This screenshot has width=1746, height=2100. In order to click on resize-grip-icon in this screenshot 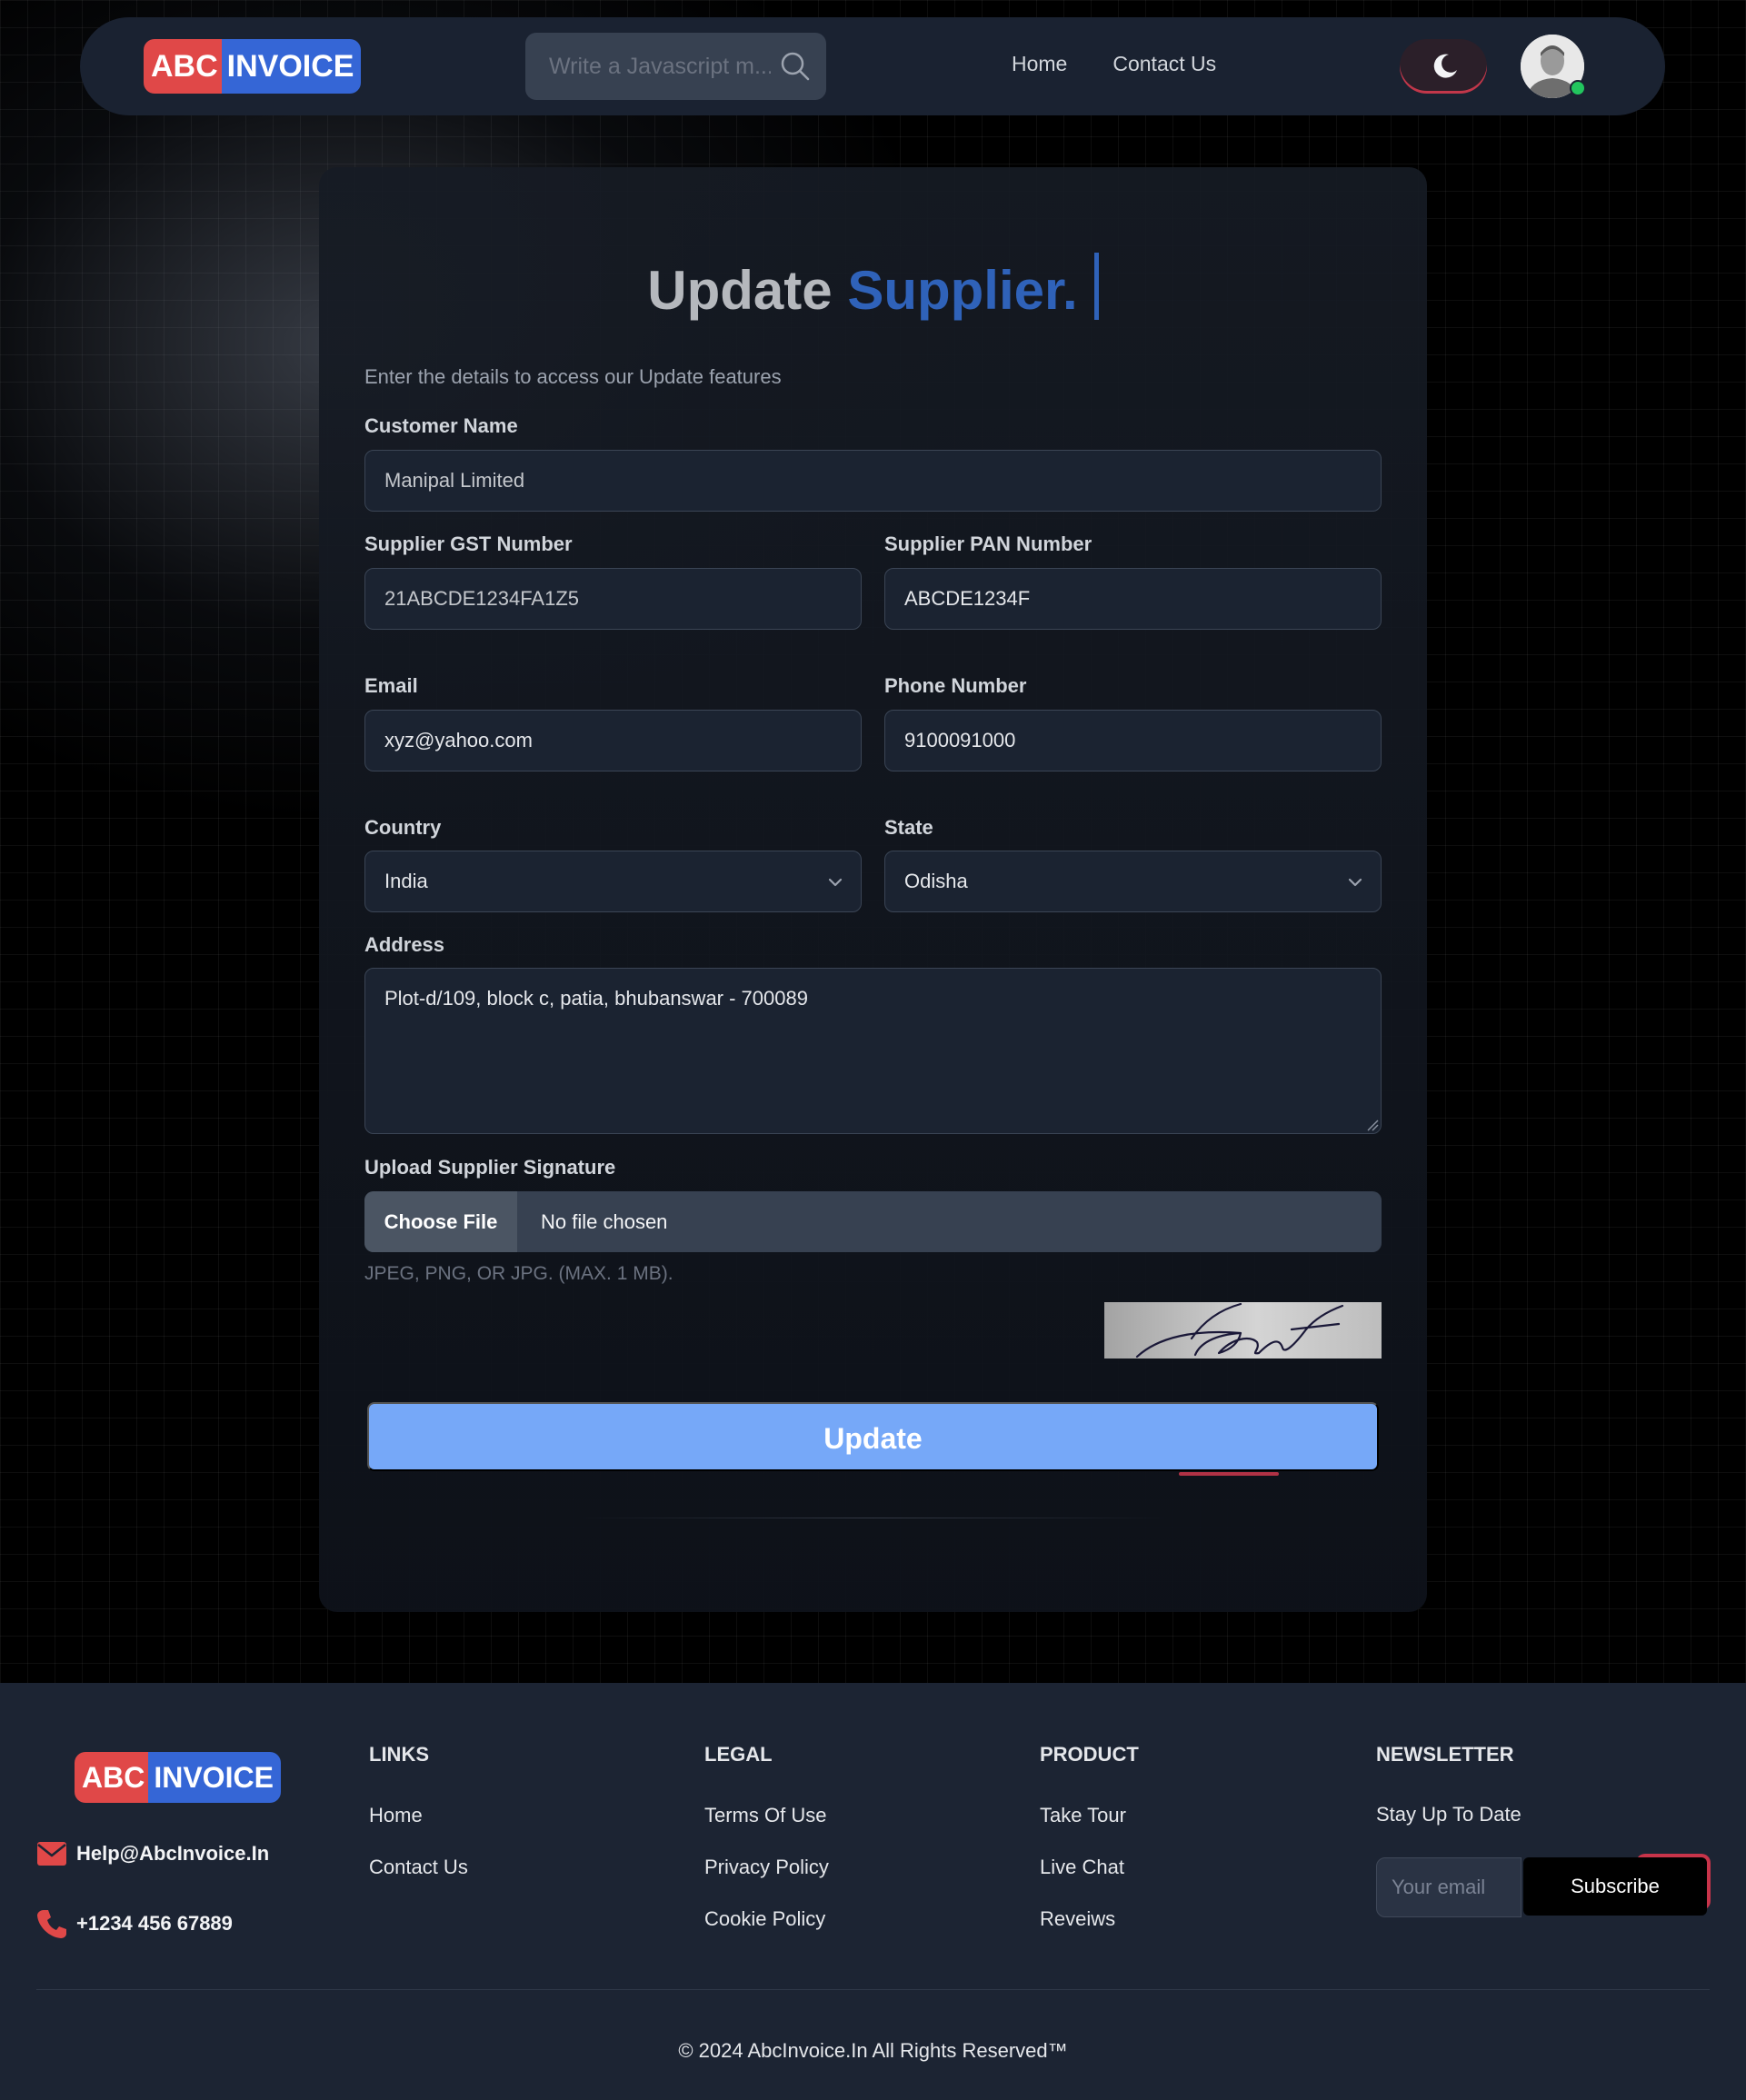, I will do `click(1373, 1125)`.